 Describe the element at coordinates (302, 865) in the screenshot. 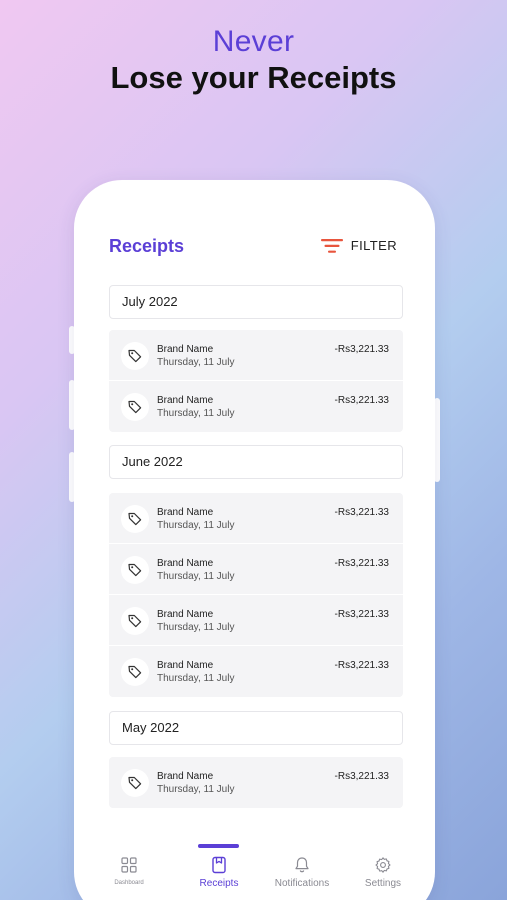

I see `bell-icon` at that location.